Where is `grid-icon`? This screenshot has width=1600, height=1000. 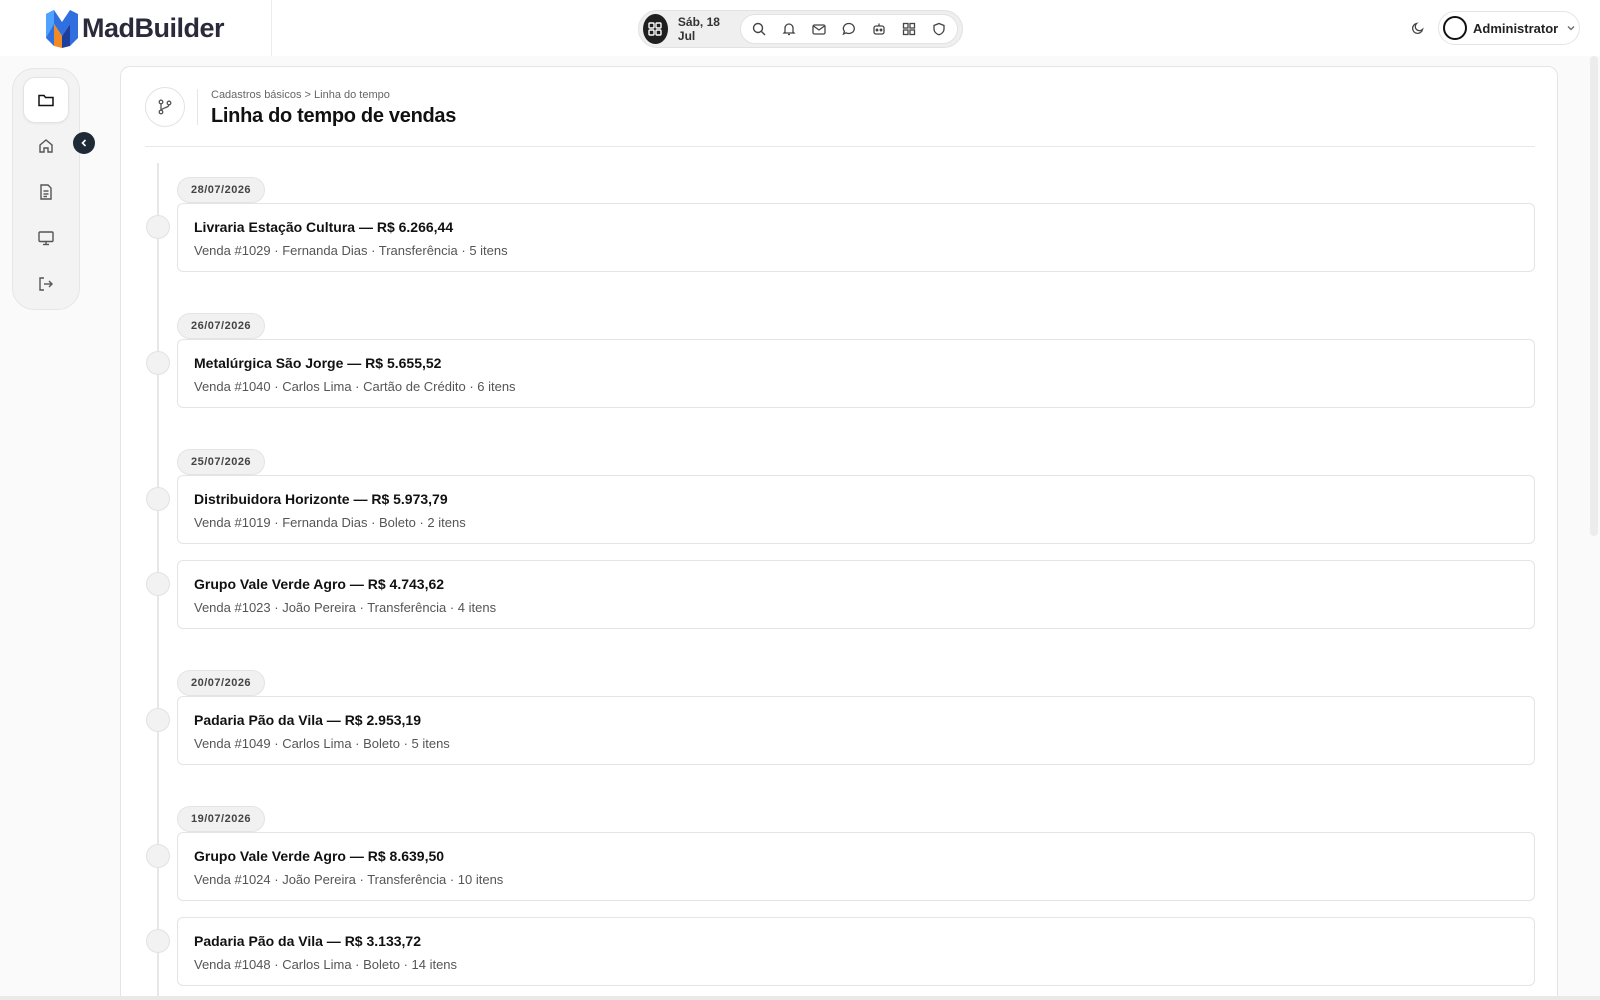 grid-icon is located at coordinates (909, 29).